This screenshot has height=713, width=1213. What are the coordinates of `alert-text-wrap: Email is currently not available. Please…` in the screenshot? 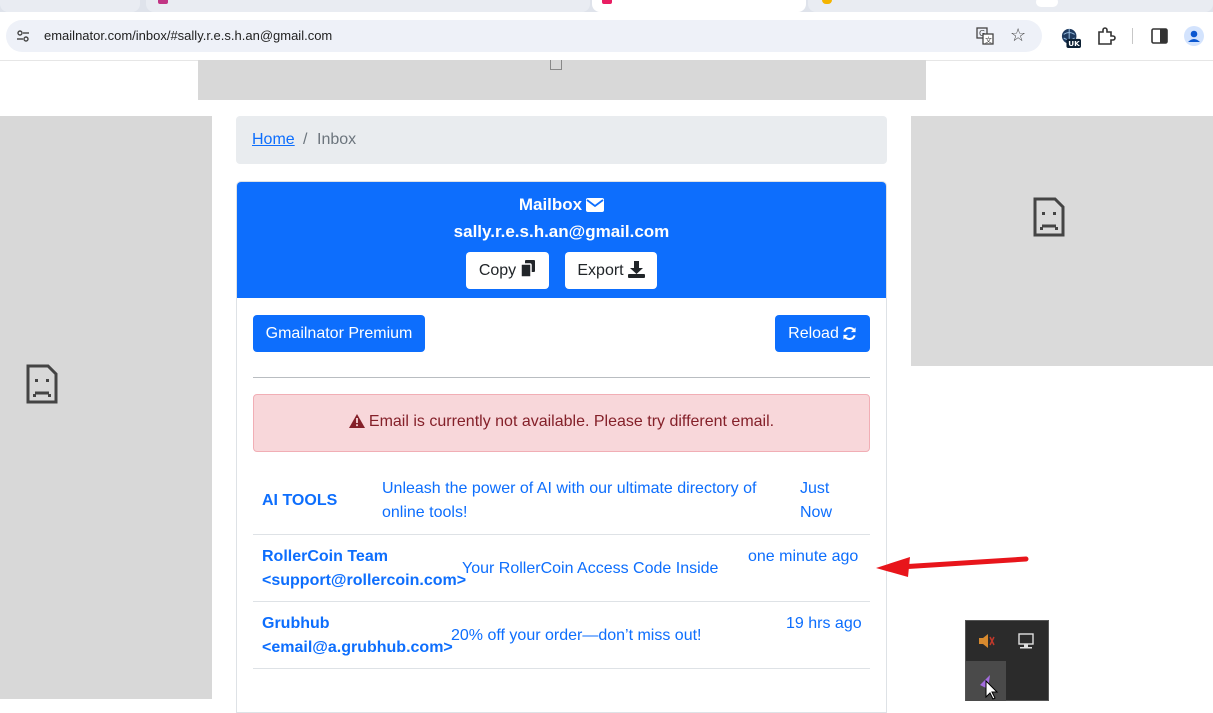 It's located at (561, 422).